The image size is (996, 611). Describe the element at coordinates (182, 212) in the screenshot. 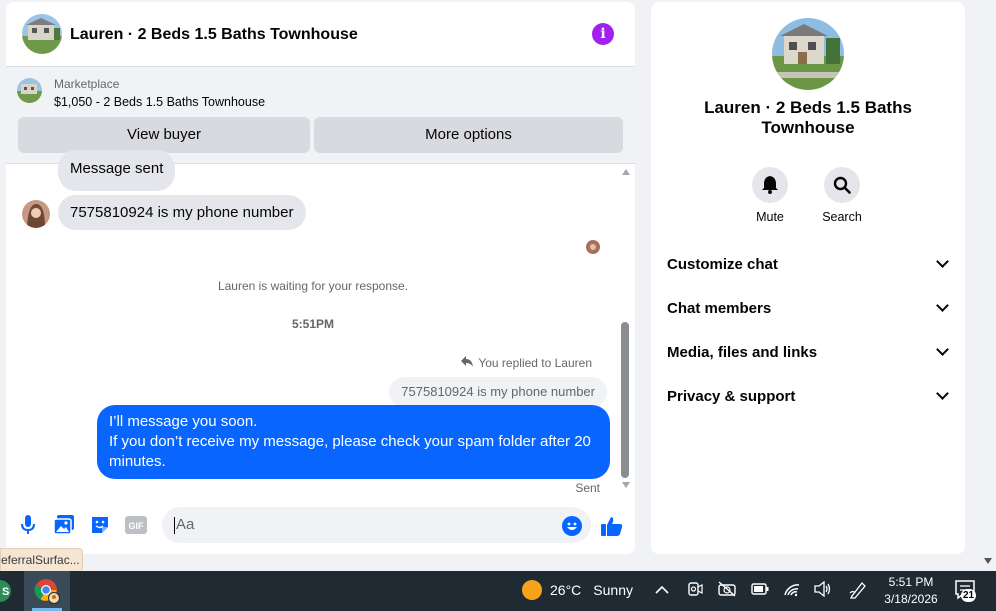

I see `incoming-message: 7575810924 is my phone number` at that location.